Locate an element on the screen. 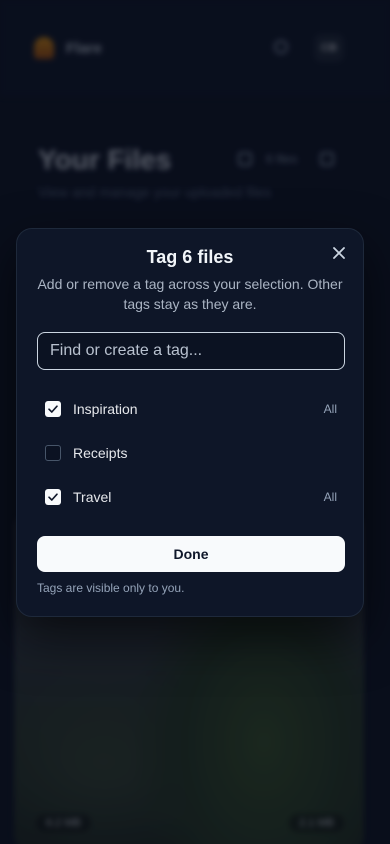 The width and height of the screenshot is (390, 844). close-icon is located at coordinates (339, 253).